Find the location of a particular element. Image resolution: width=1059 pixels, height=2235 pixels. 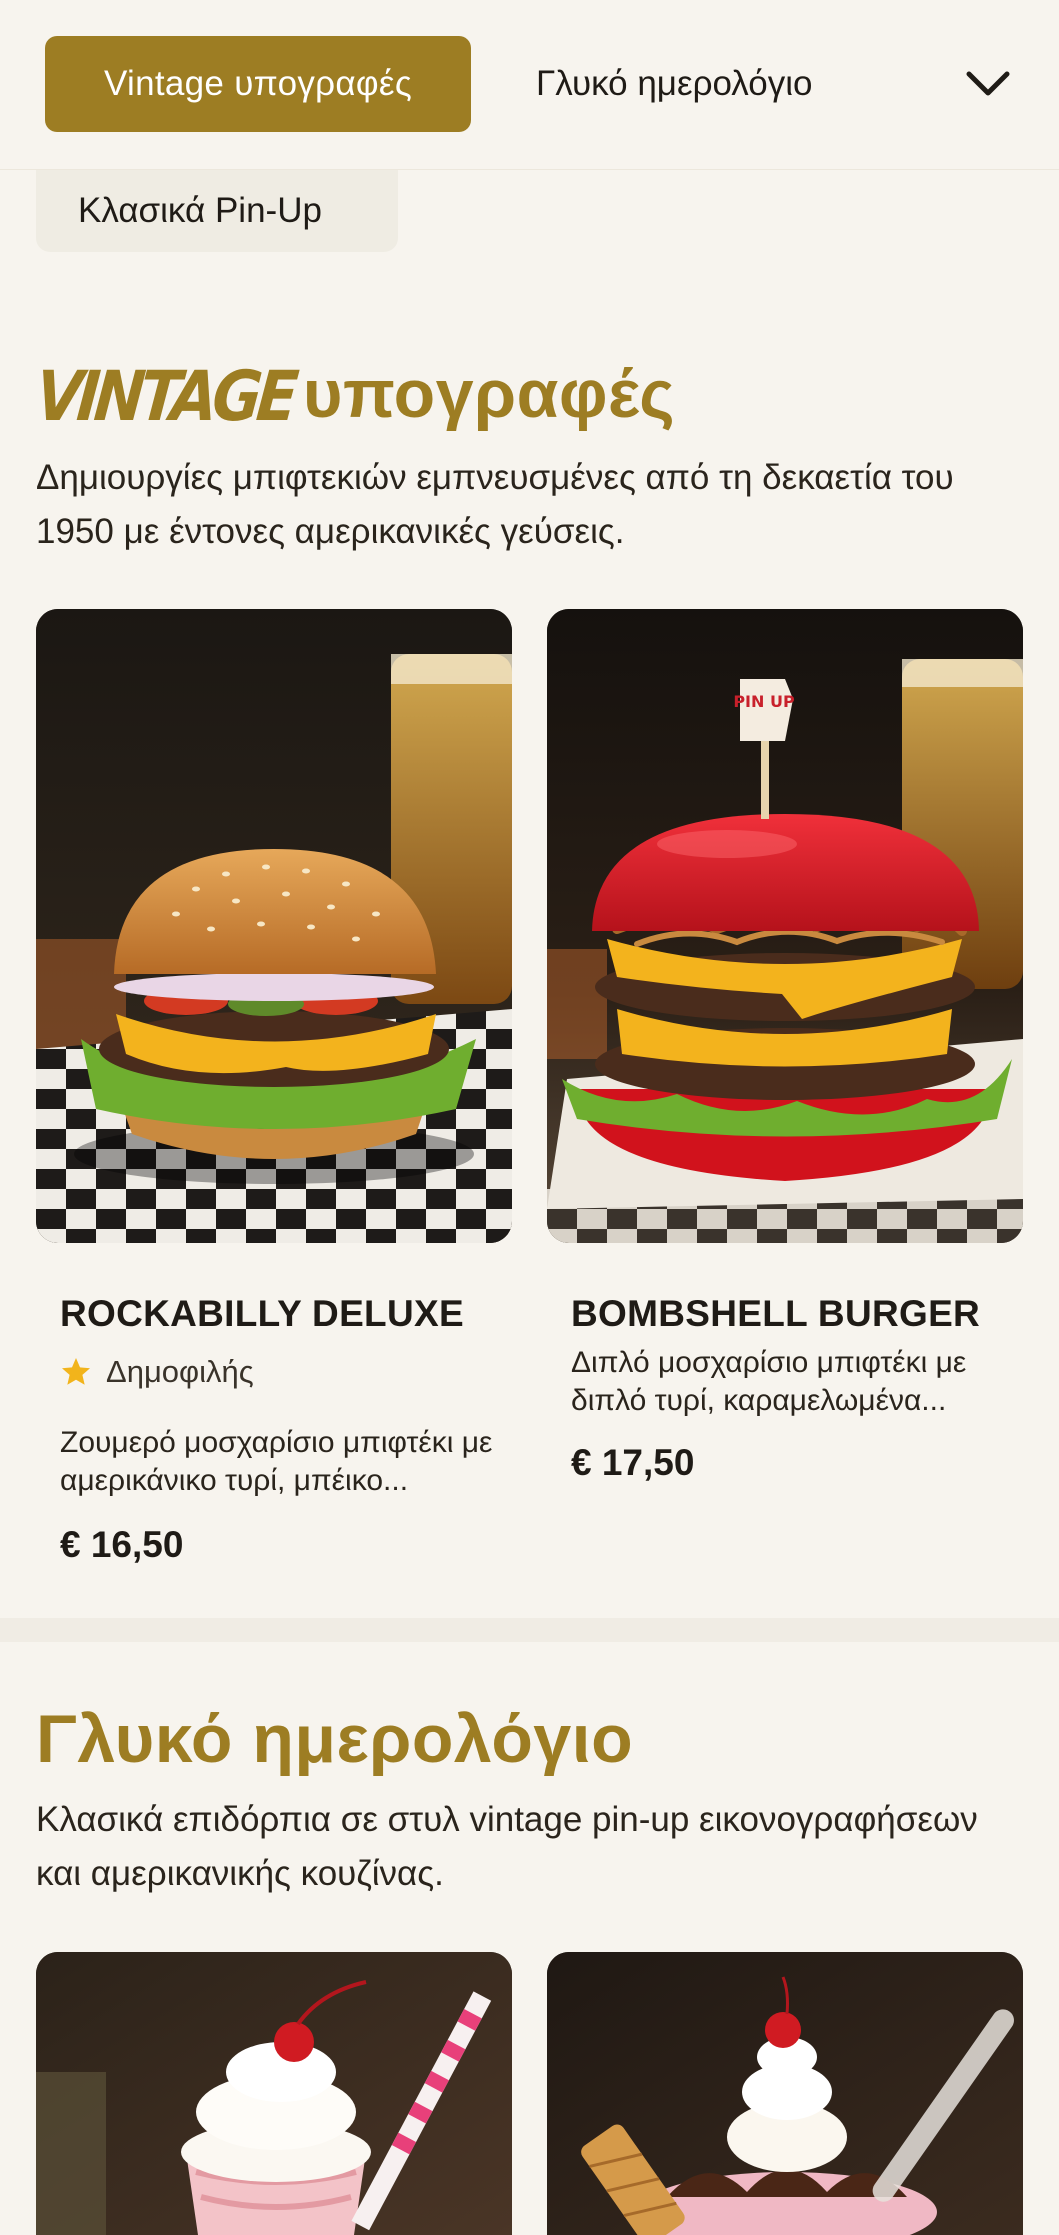

star-icon is located at coordinates (76, 1371).